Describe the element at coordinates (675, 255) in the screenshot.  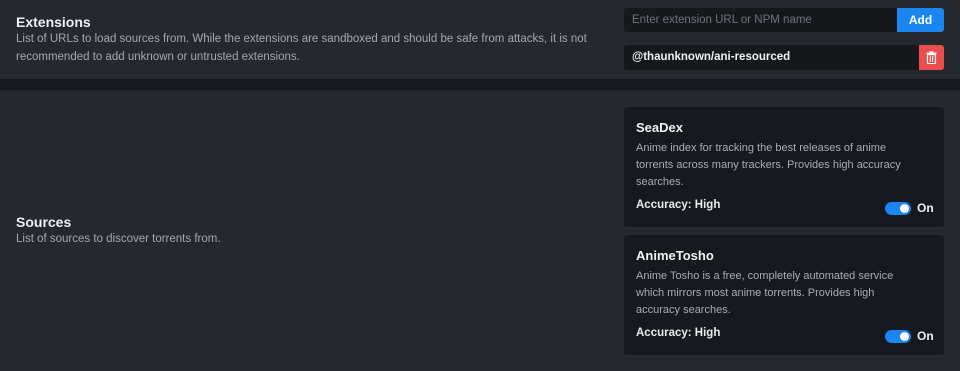
I see `source-name: AnimeTosho` at that location.